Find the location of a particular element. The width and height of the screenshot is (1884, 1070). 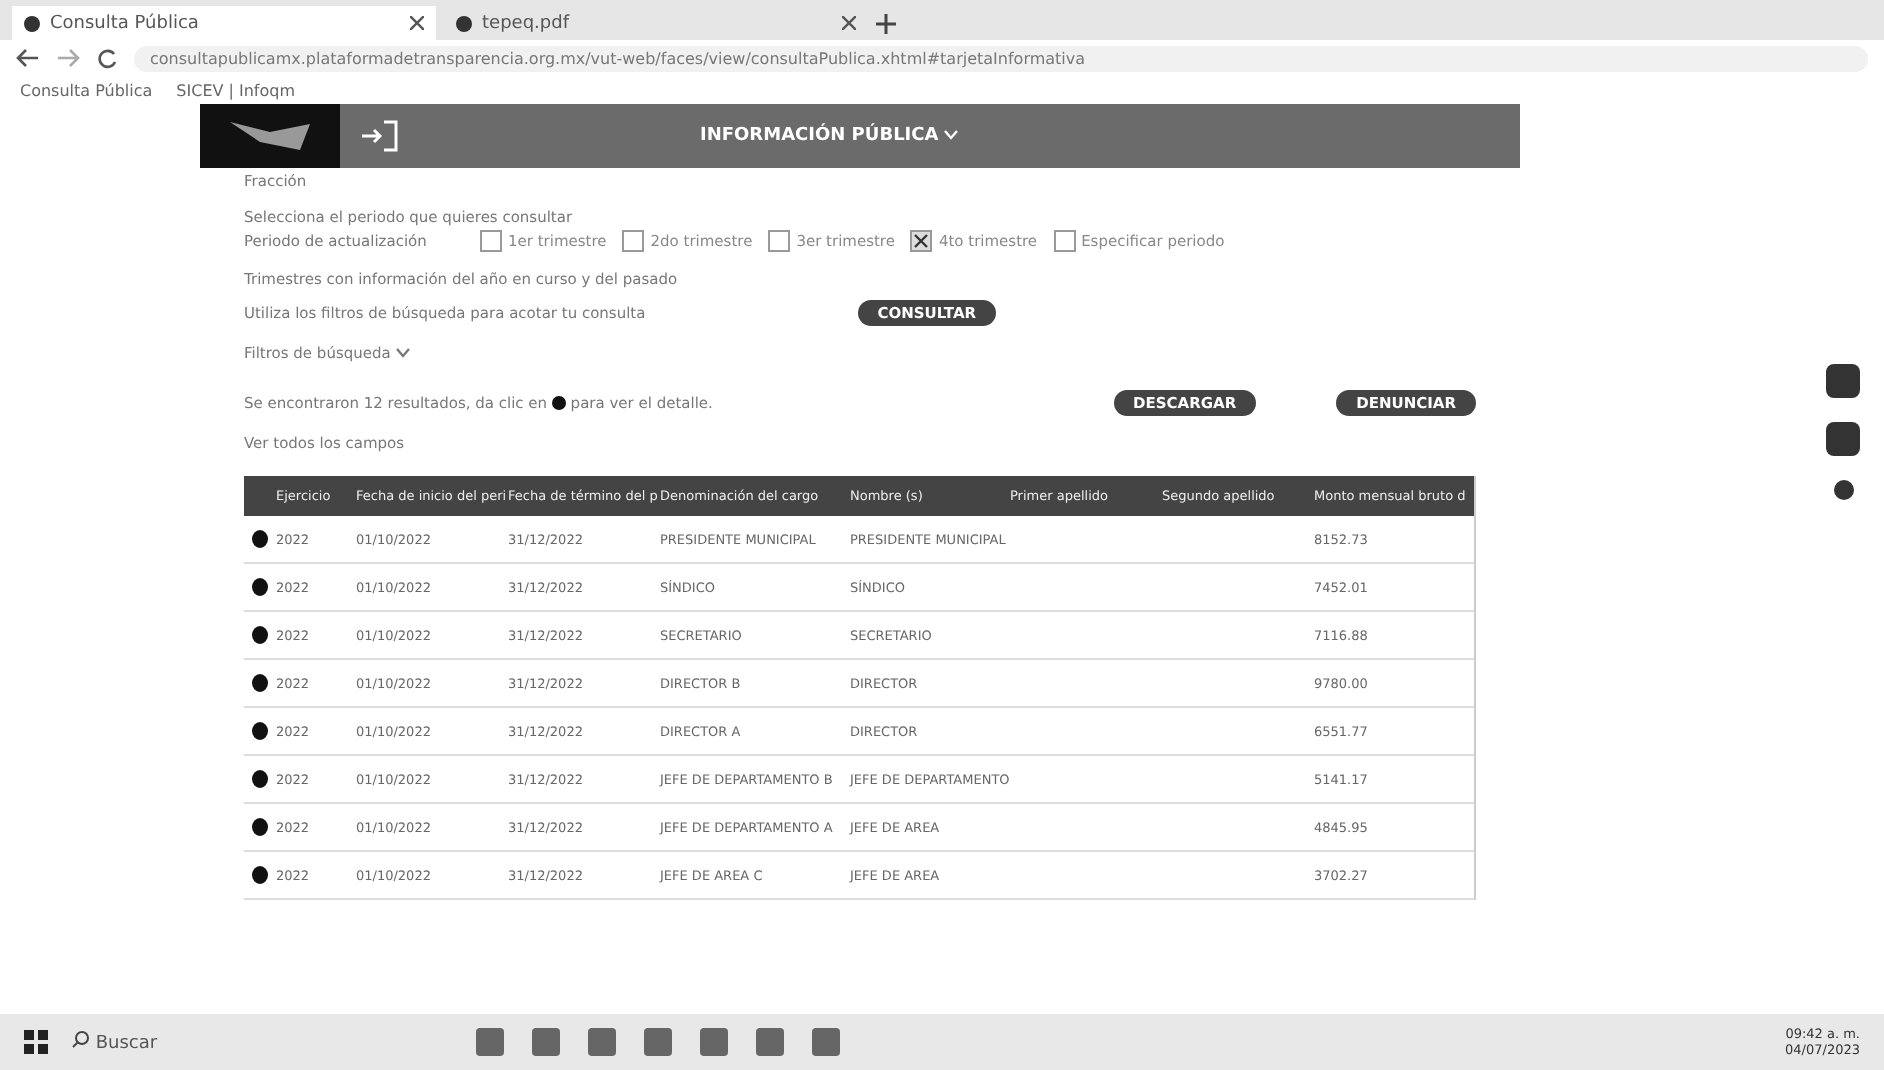

bookmark-link: Consulta Pública is located at coordinates (86, 90).